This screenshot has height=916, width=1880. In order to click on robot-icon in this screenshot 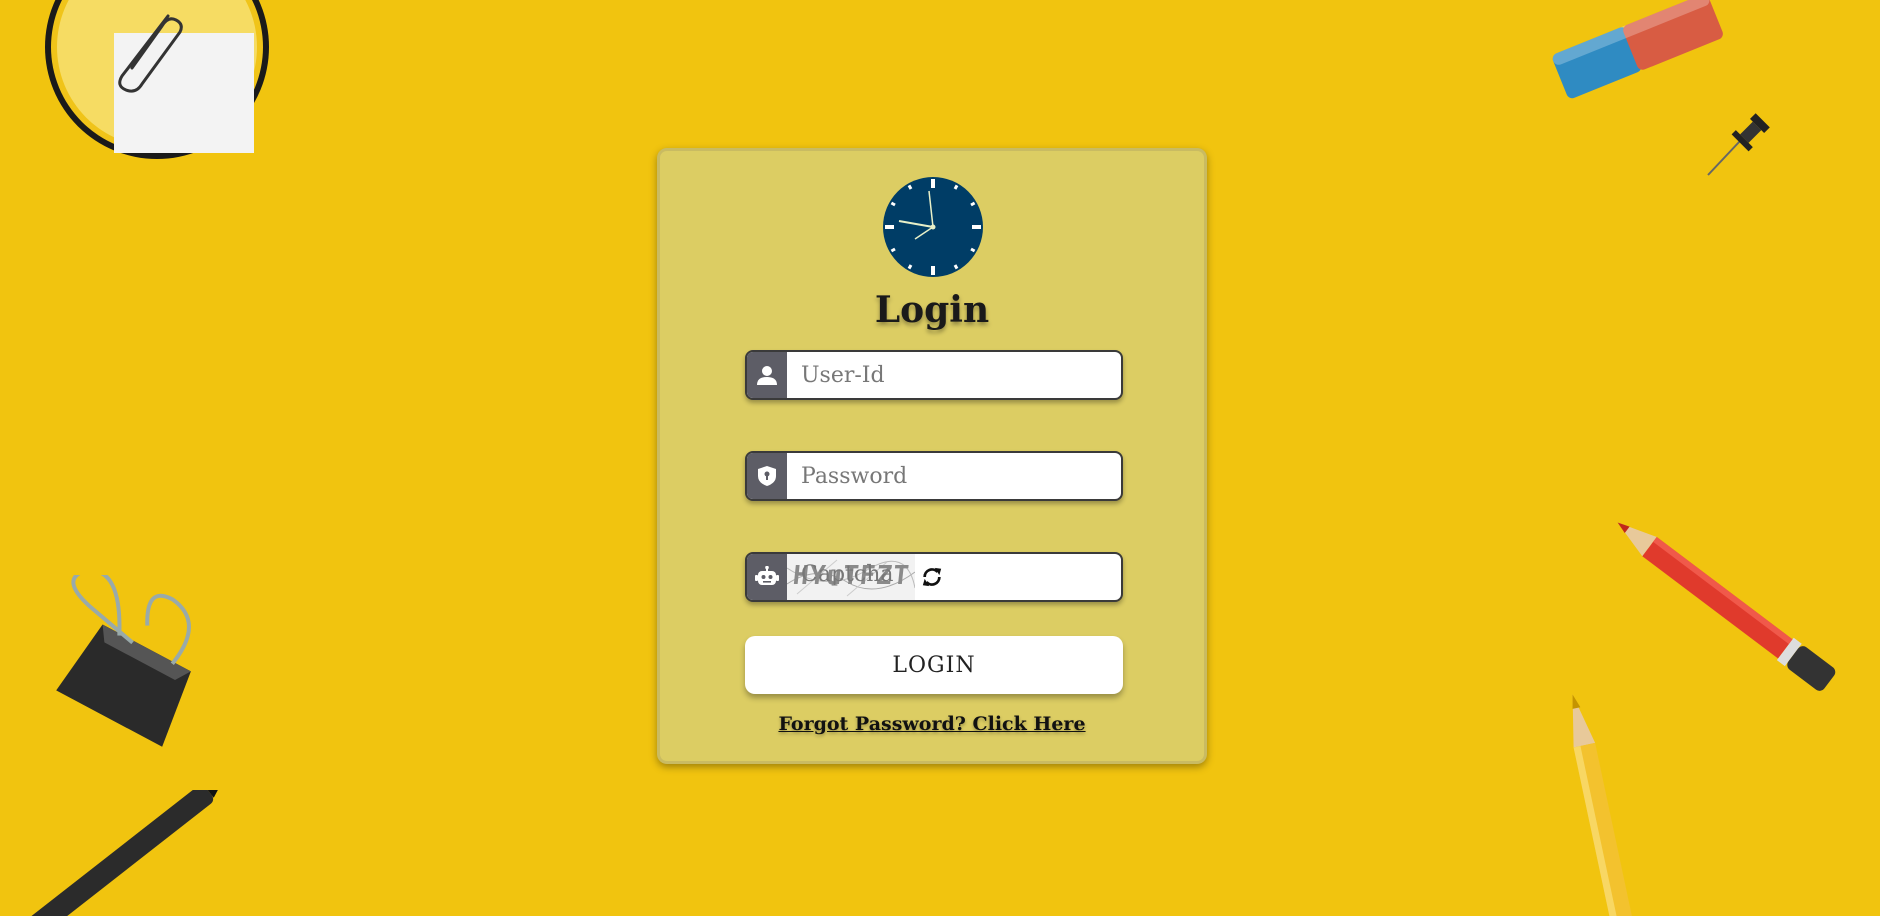, I will do `click(767, 577)`.